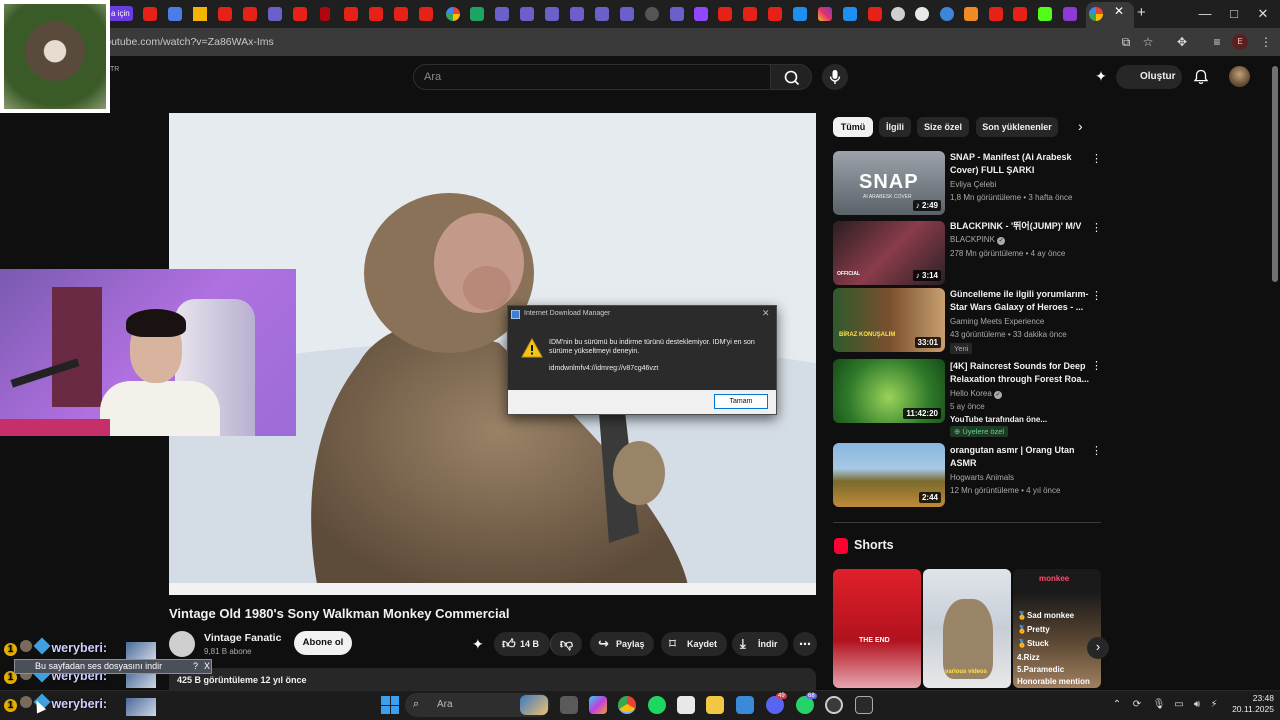  What do you see at coordinates (1080, 126) in the screenshot?
I see `chevron-right-icon: ›` at bounding box center [1080, 126].